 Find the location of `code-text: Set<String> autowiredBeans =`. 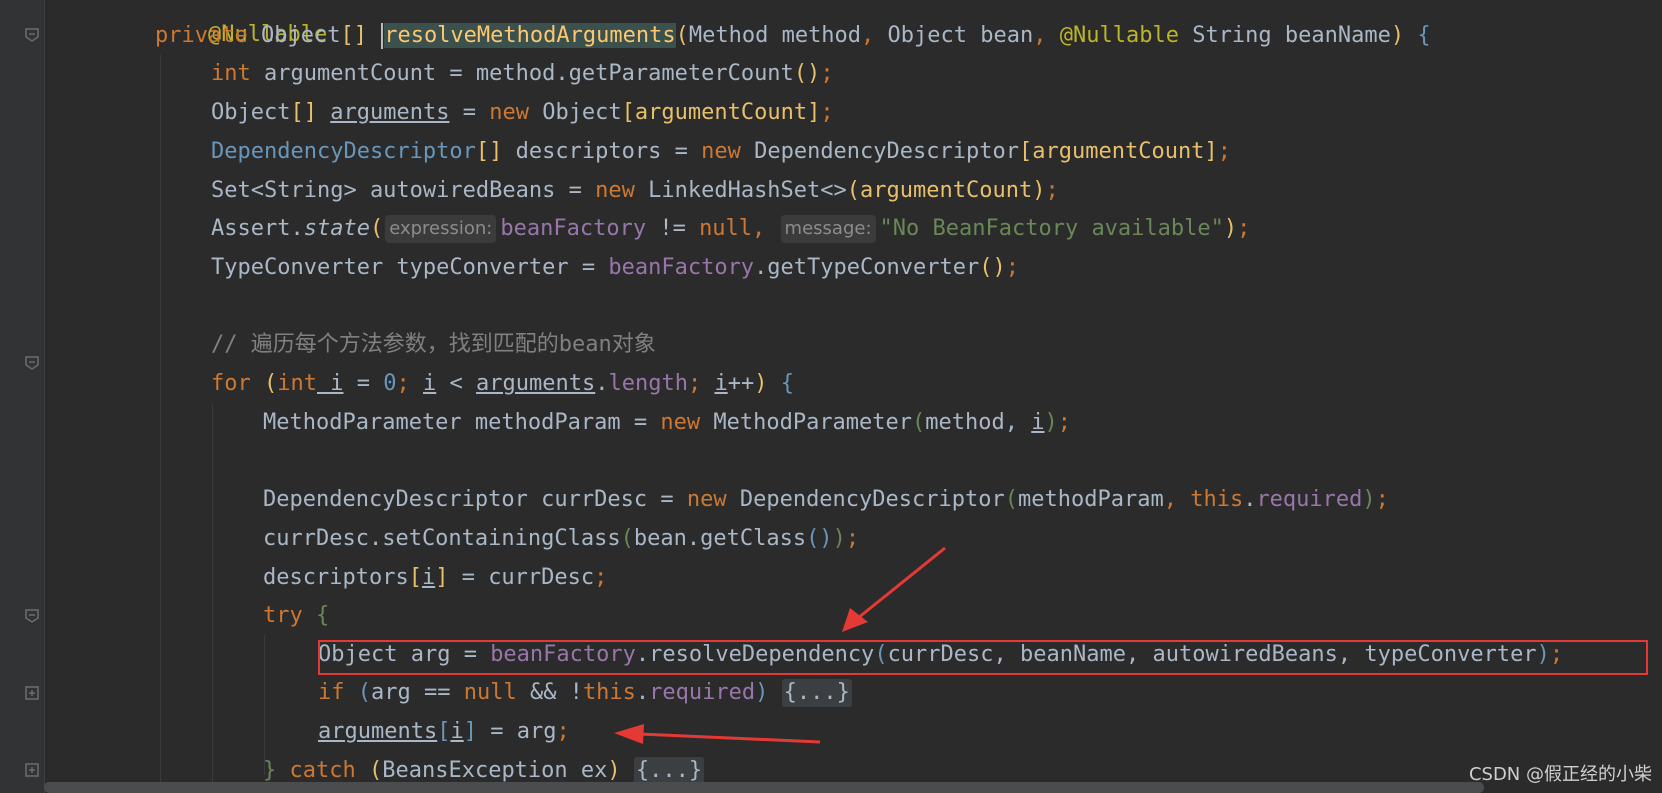

code-text: Set<String> autowiredBeans = is located at coordinates (403, 190).